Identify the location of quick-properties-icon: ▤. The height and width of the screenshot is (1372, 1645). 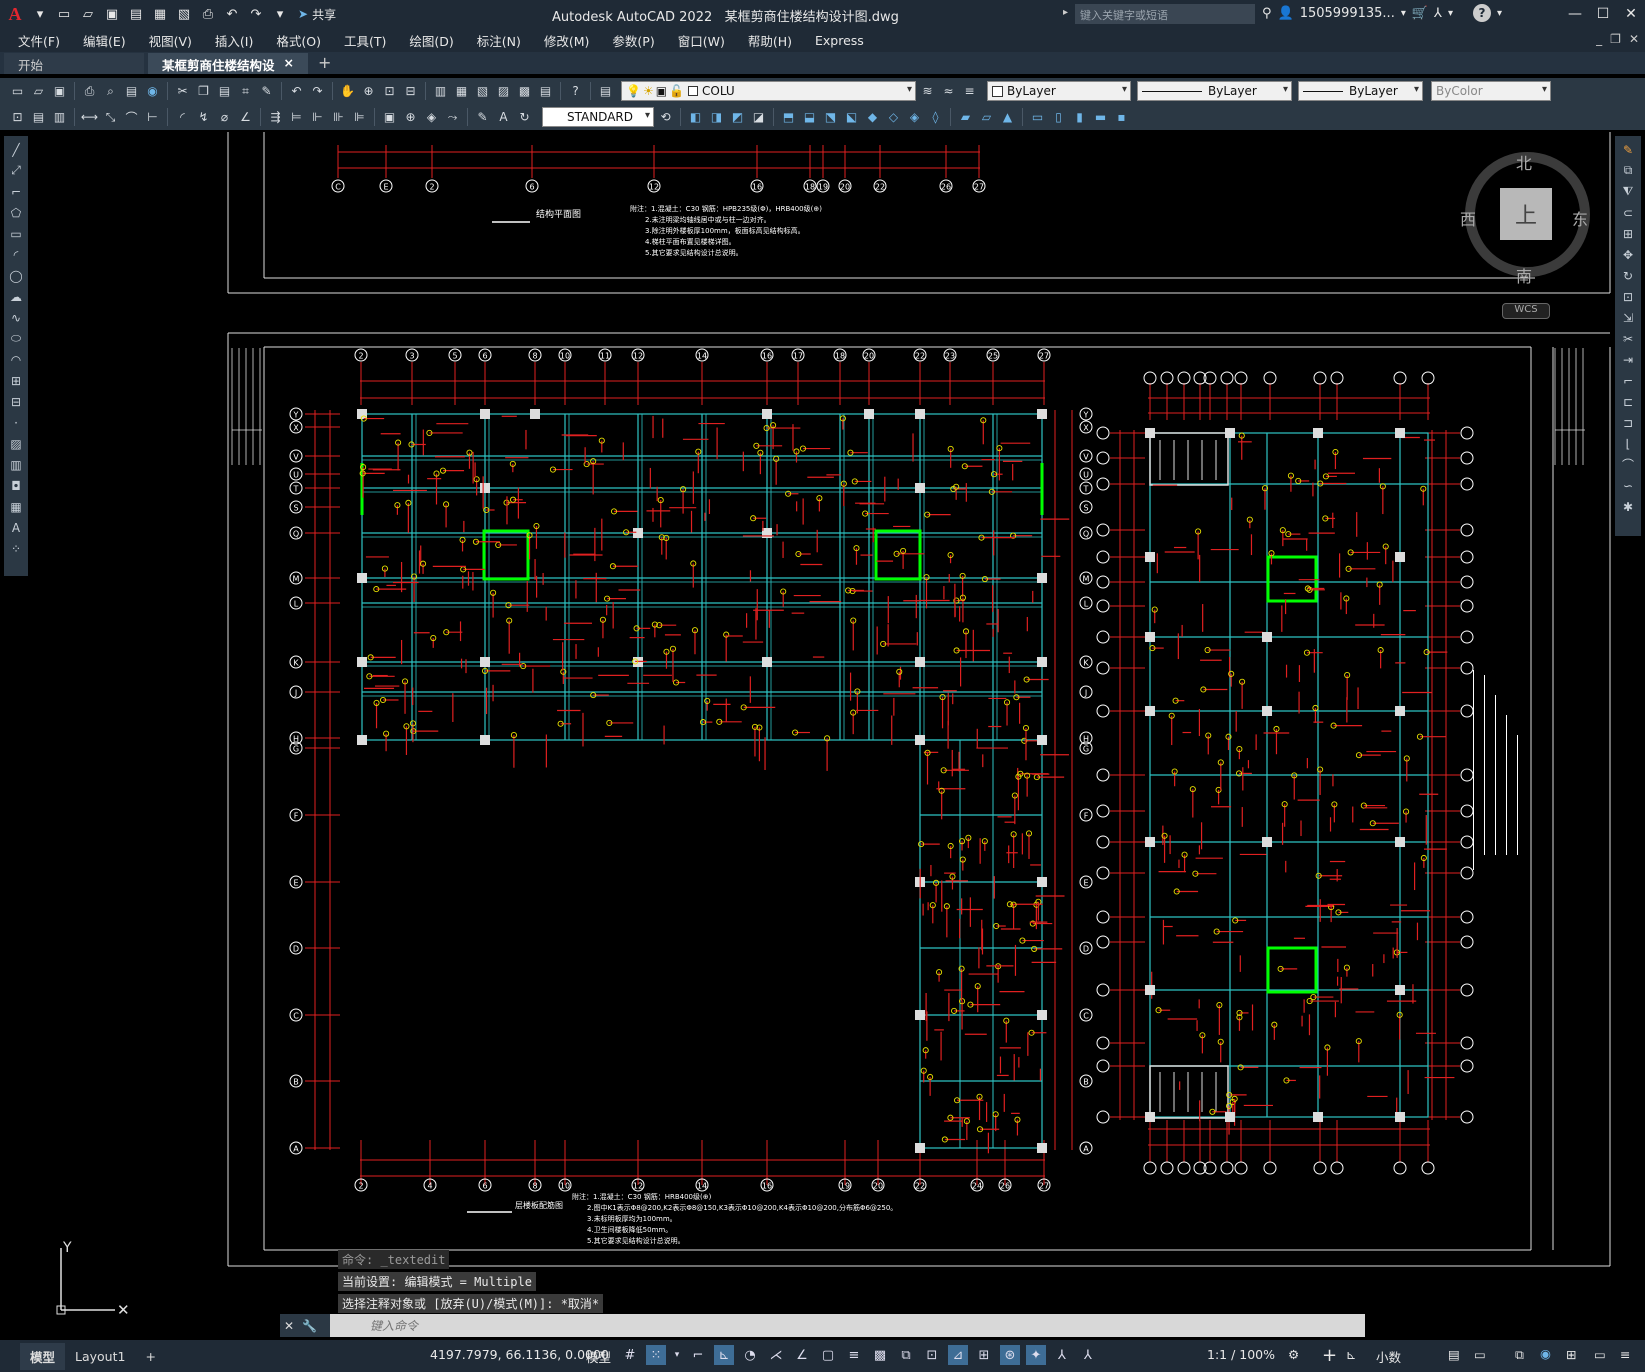
(1454, 1354).